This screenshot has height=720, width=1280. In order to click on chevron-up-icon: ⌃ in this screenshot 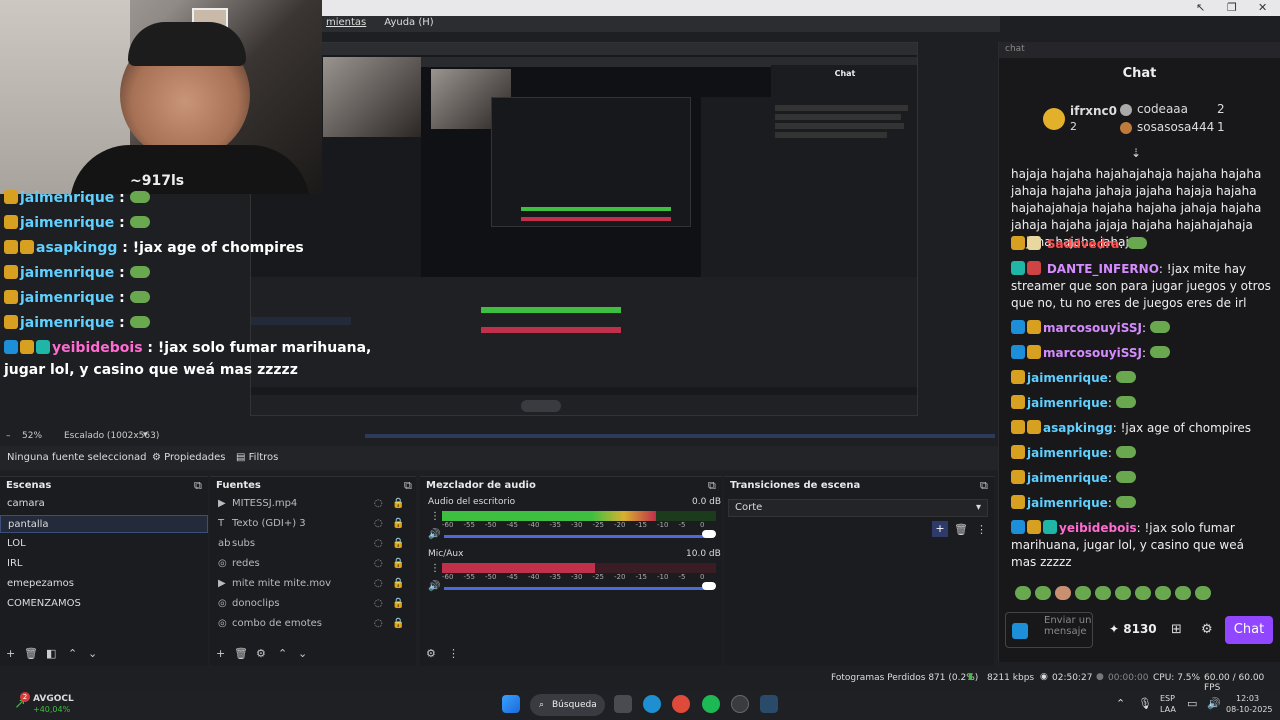, I will do `click(1120, 703)`.